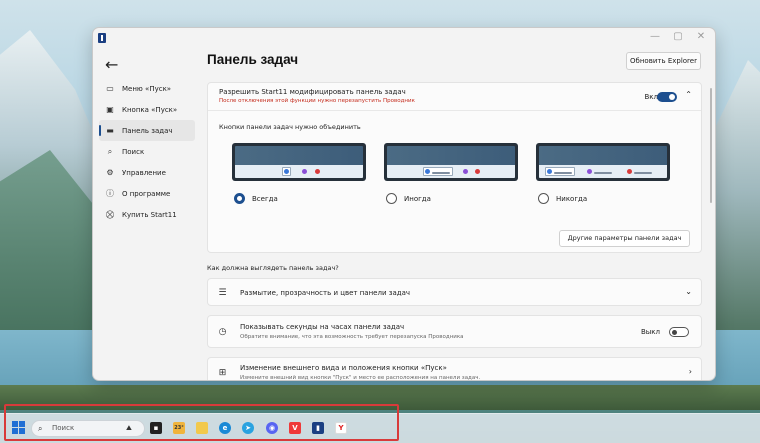 The height and width of the screenshot is (443, 760). I want to click on sidebar-item-label: Поиск, so click(133, 151).